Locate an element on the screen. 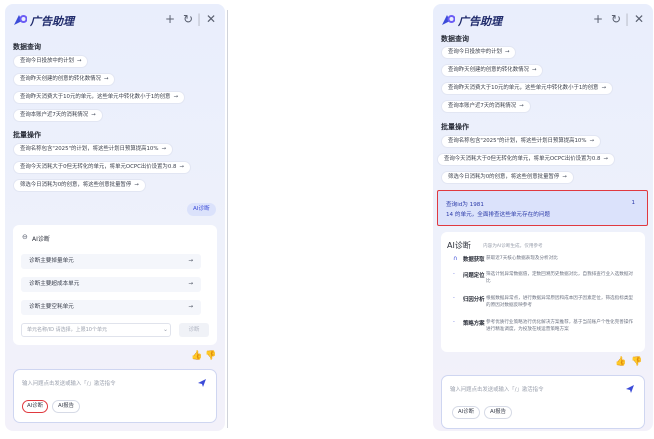  diagnose-button: 诊断 is located at coordinates (194, 330).